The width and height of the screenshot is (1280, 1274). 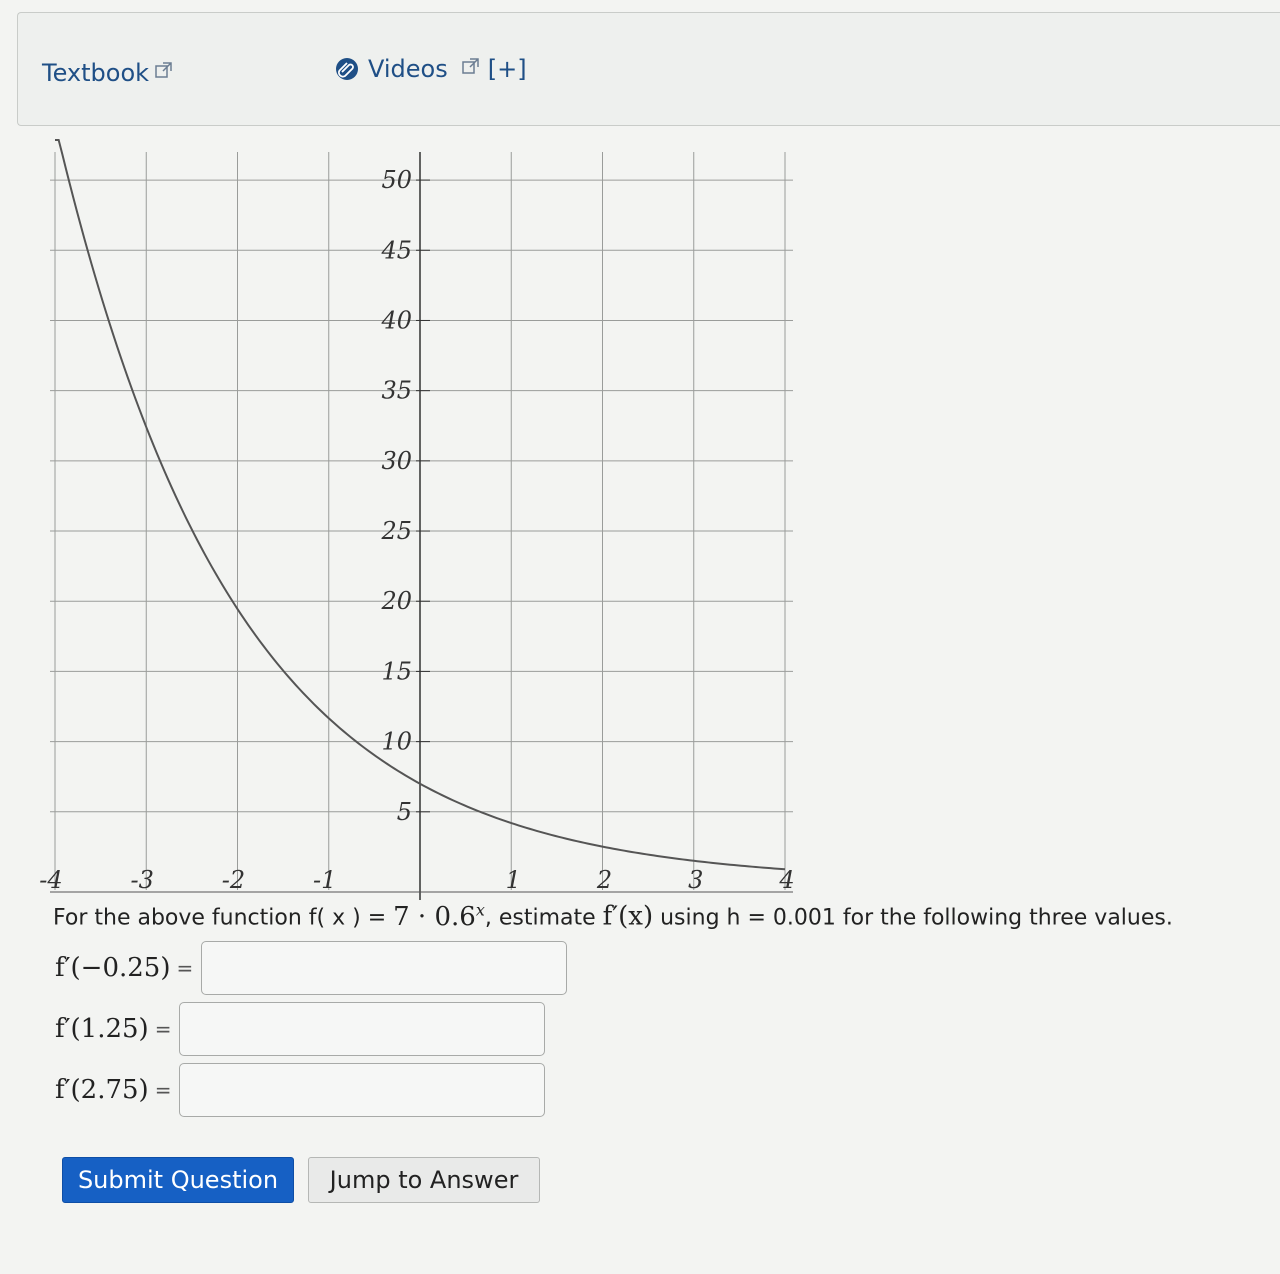 I want to click on answer-row-1: f′(−0.25) =, so click(x=311, y=968).